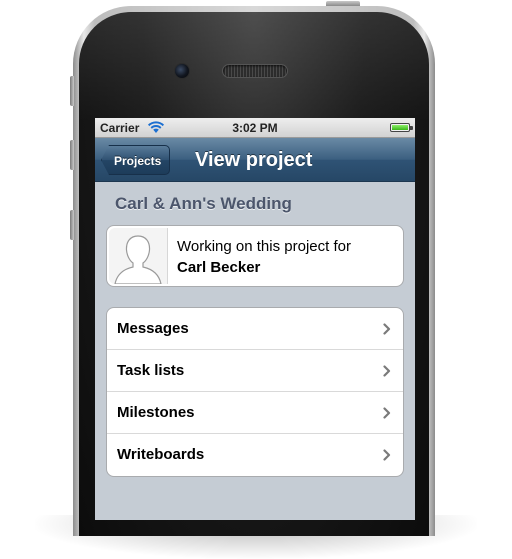 This screenshot has width=512, height=559. What do you see at coordinates (153, 328) in the screenshot?
I see `menu-item-label: Messages` at bounding box center [153, 328].